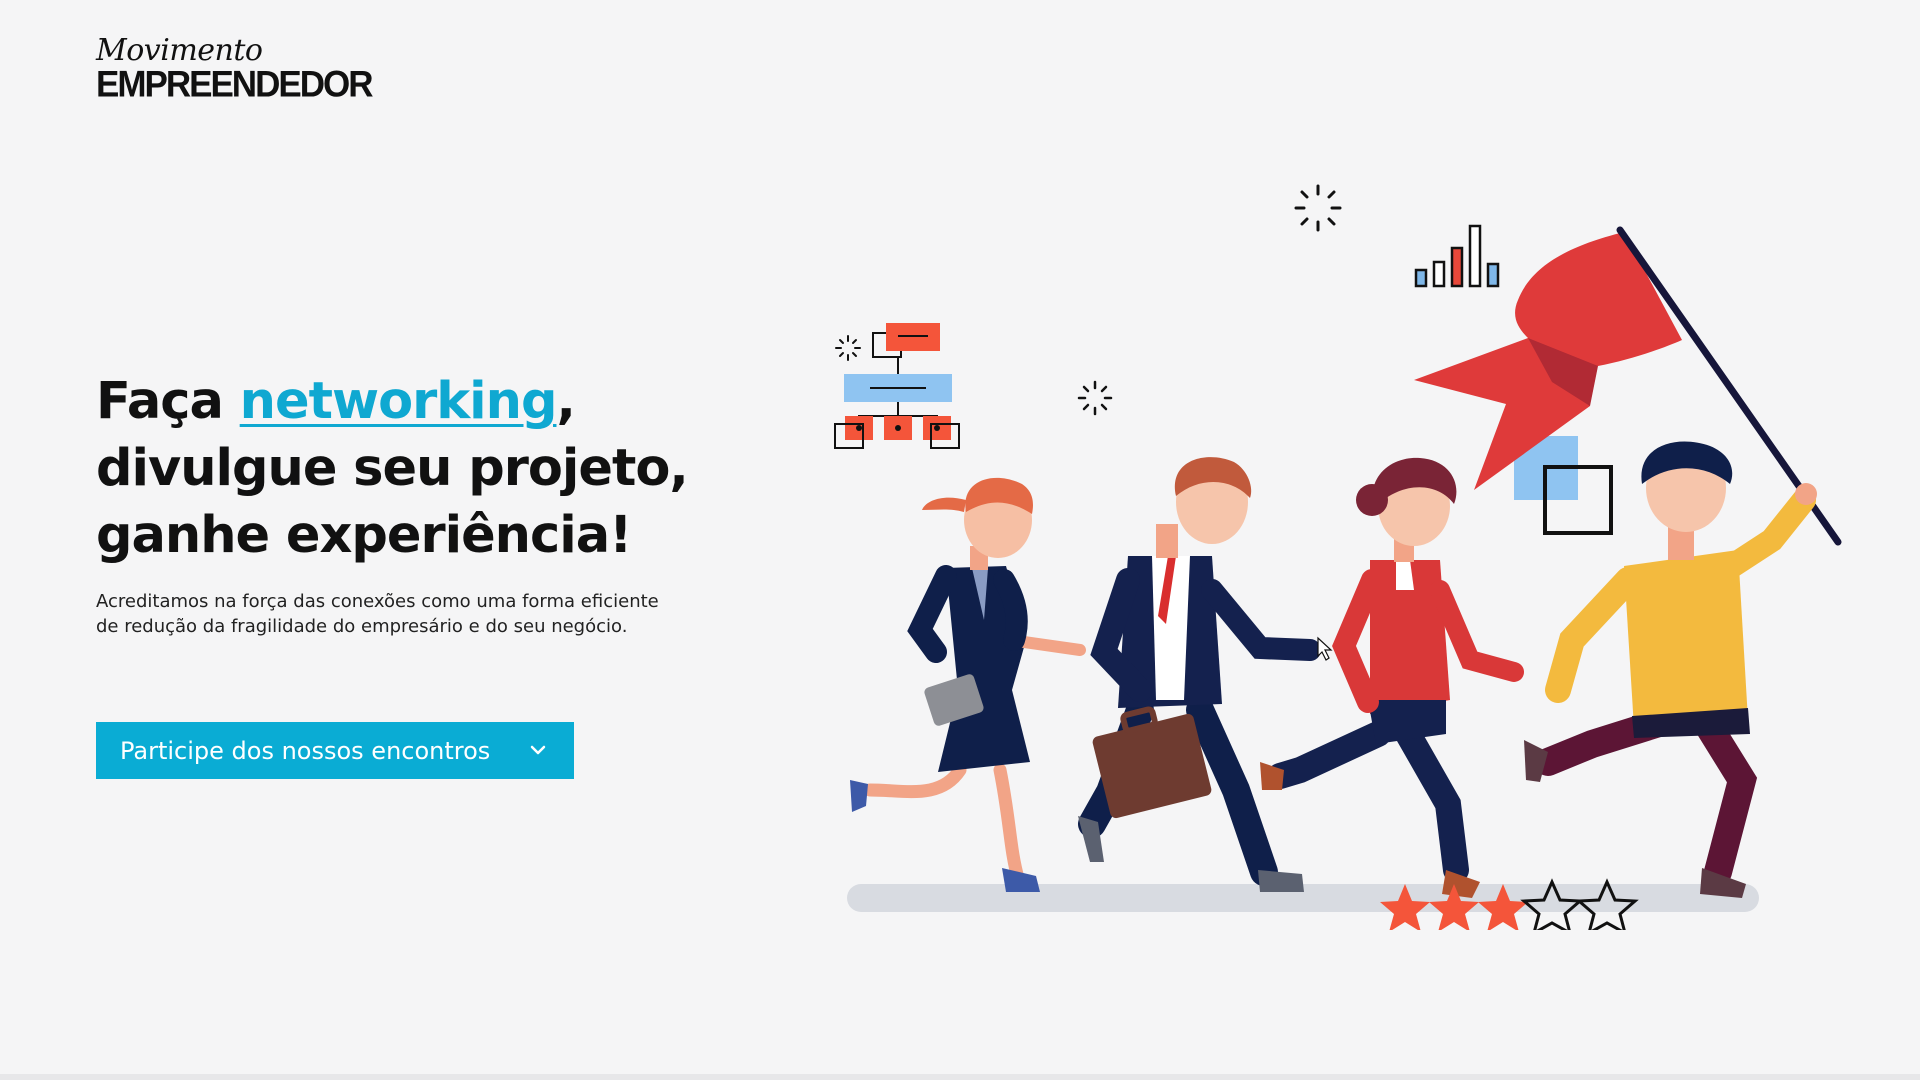 This screenshot has height=1080, width=1920. I want to click on chevron-down-icon, so click(538, 750).